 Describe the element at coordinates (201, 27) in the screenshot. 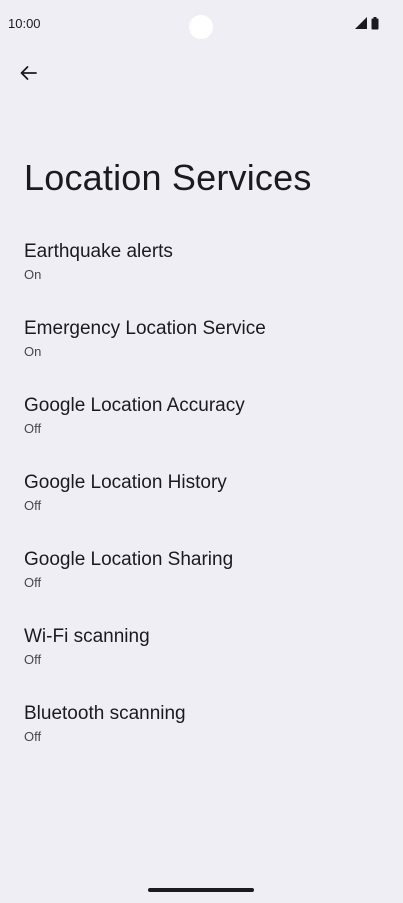

I see `camera-cutout` at that location.